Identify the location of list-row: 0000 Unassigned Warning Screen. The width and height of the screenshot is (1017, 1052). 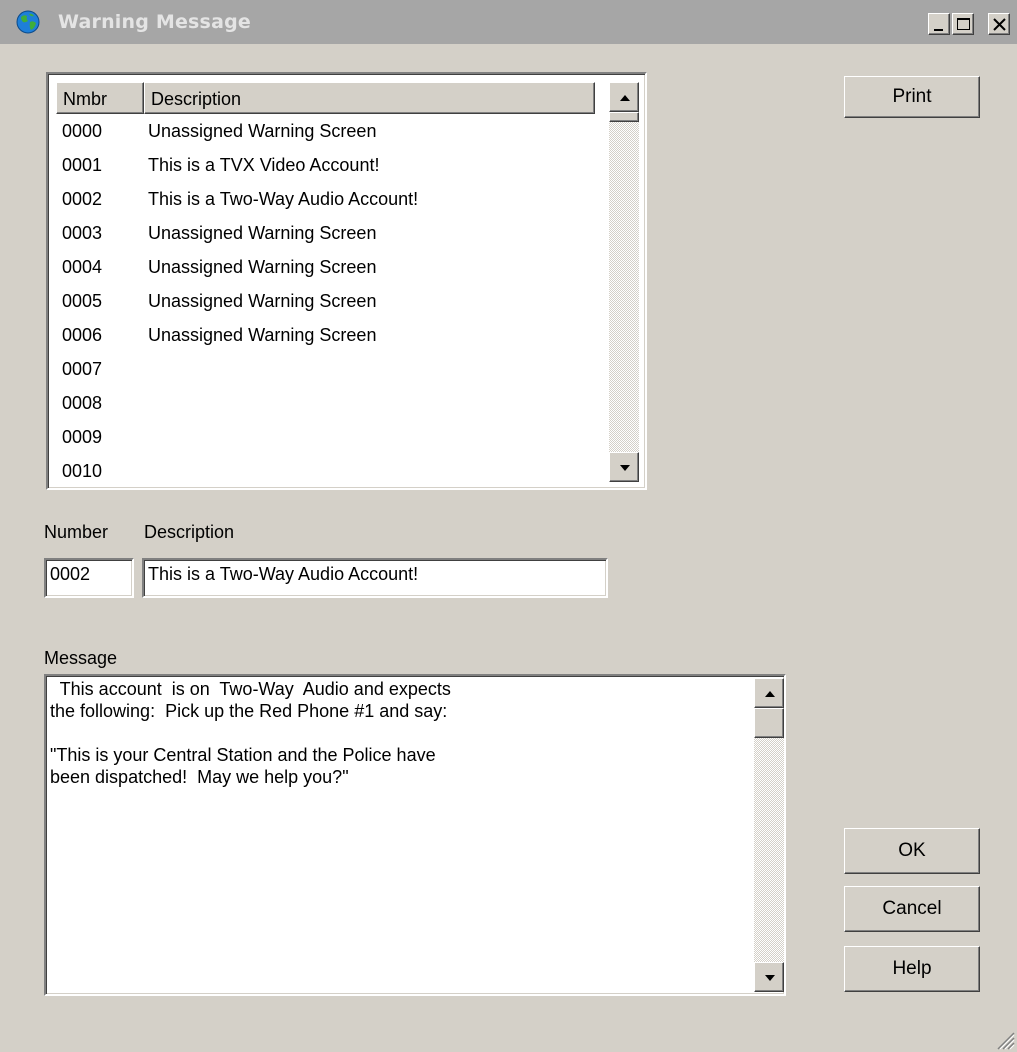
(325, 131).